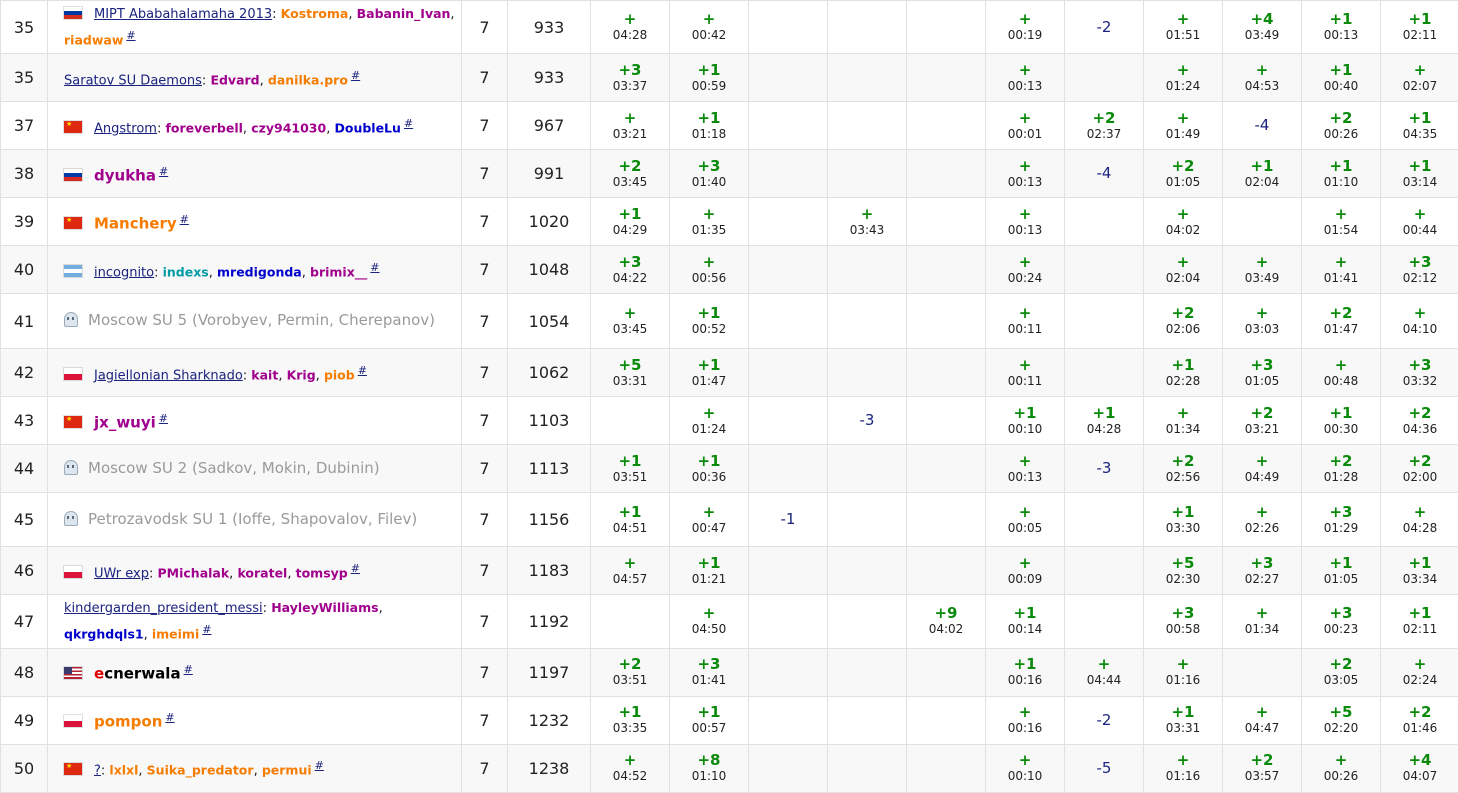 This screenshot has width=1458, height=793. Describe the element at coordinates (1104, 768) in the screenshot. I see `problem-cell: -5` at that location.